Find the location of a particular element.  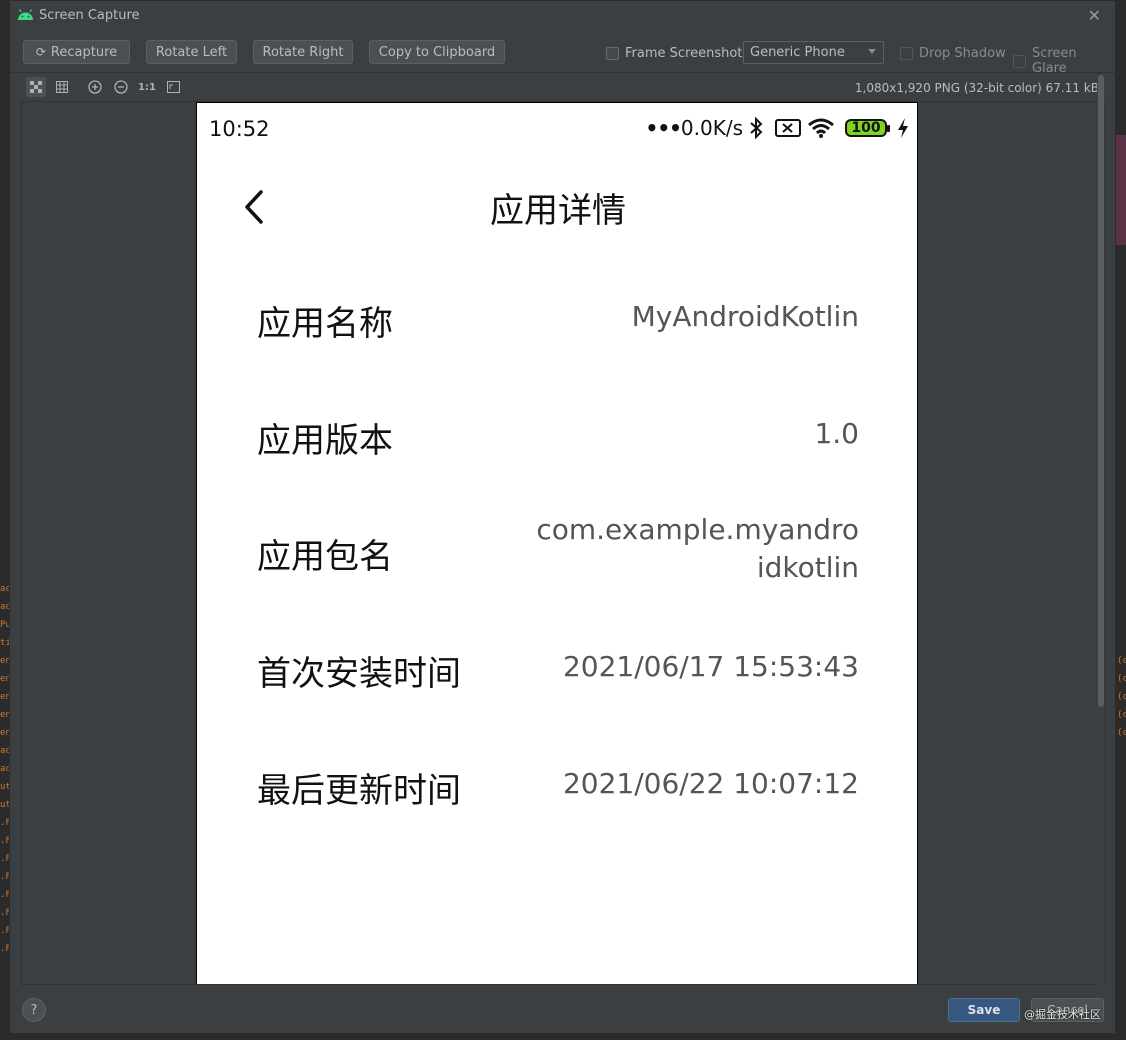

detail-row-last-update-time: 最后更新时间 2021/06/22 10:07:12 is located at coordinates (558, 793).